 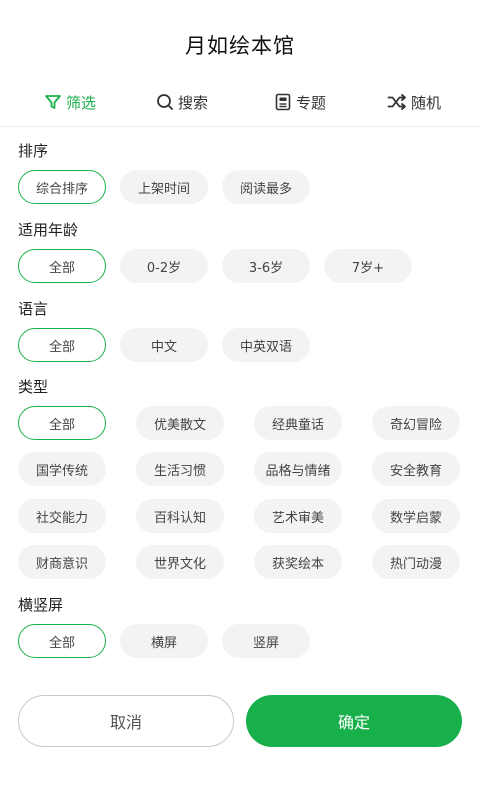 I want to click on chip-language-chinese: 中文, so click(x=164, y=345).